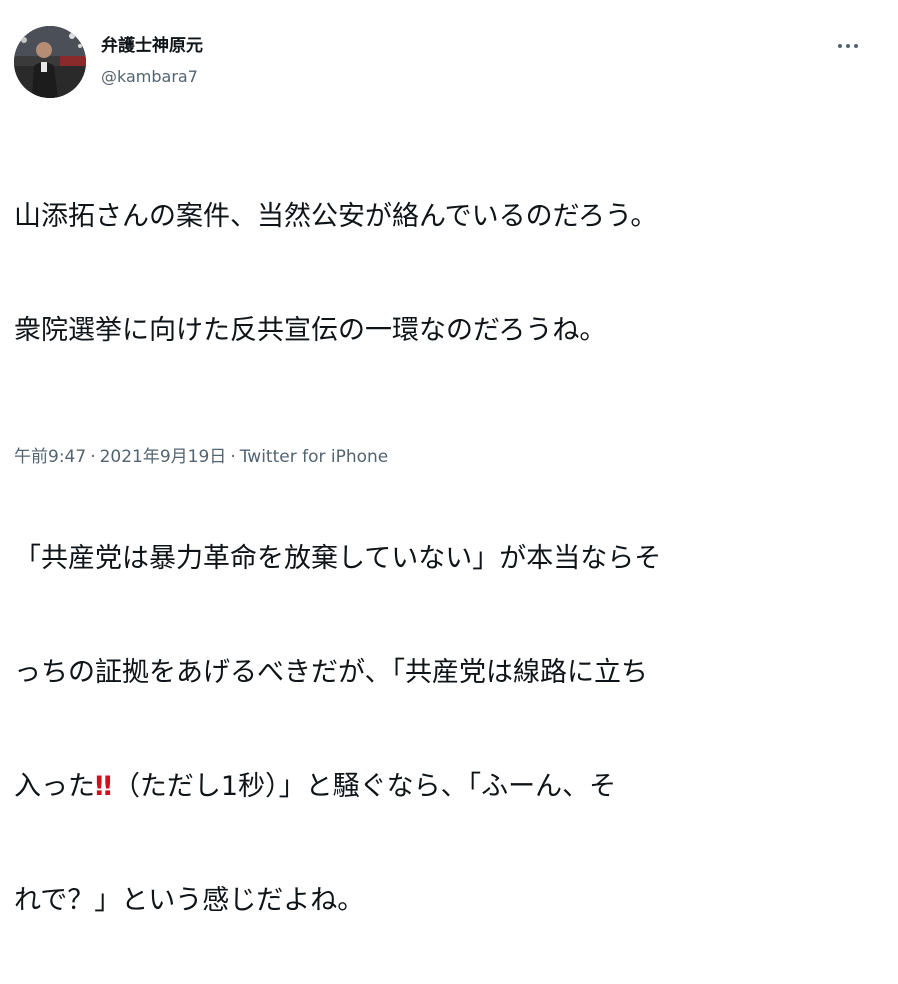  I want to click on tweet-source: Twitter for iPhone, so click(314, 457).